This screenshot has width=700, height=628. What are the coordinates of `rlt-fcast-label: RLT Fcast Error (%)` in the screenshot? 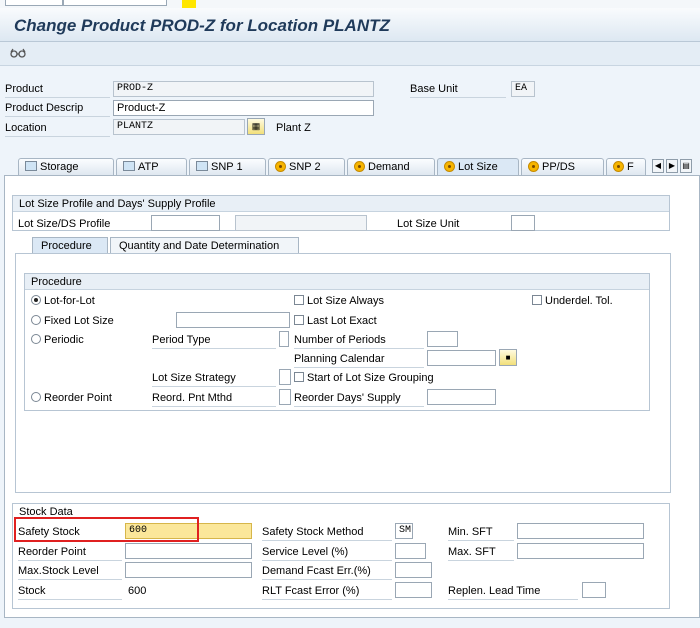 It's located at (311, 591).